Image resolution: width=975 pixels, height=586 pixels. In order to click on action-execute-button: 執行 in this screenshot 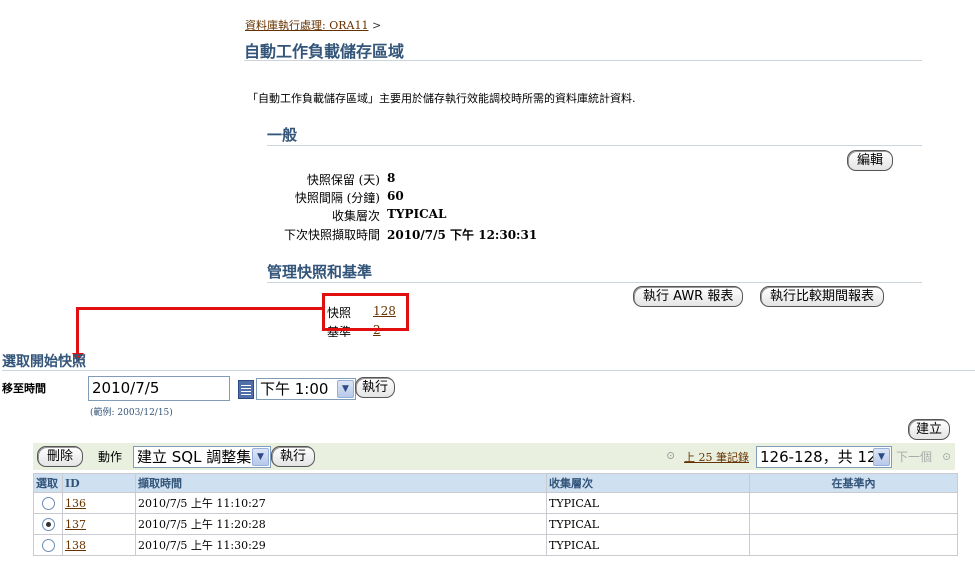, I will do `click(293, 456)`.